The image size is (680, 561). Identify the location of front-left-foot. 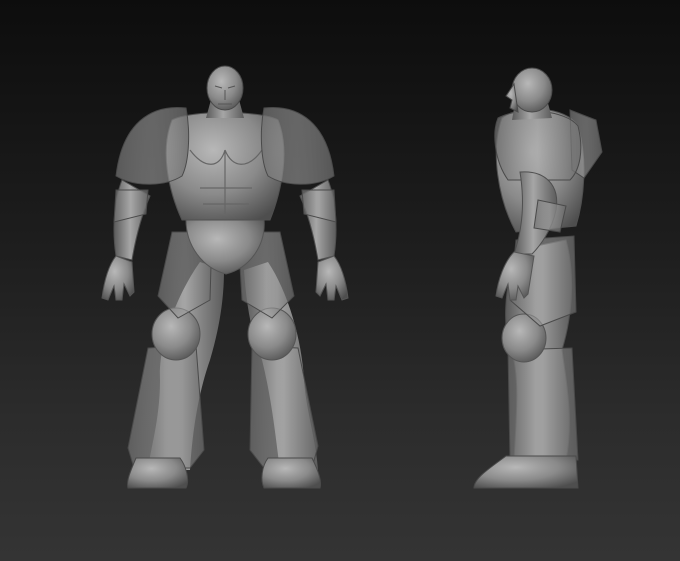
(158, 473).